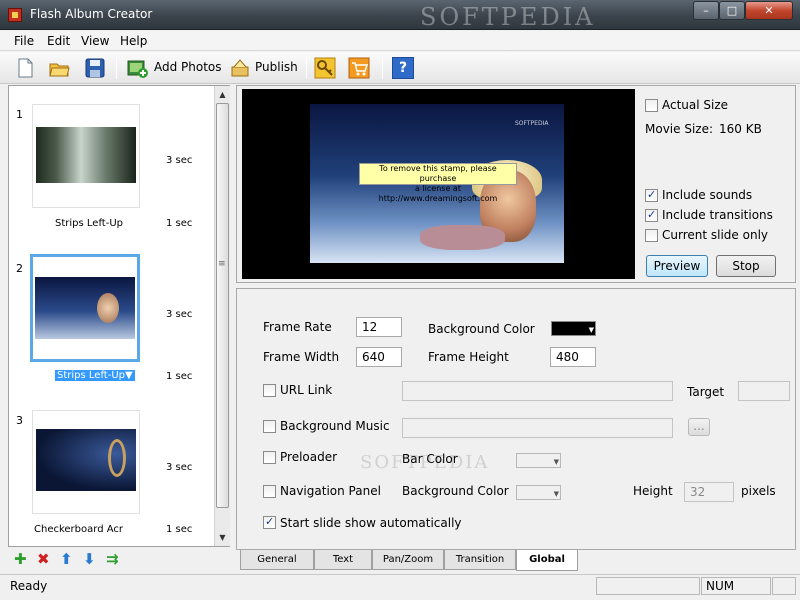  What do you see at coordinates (706, 10) in the screenshot?
I see `minimize-button: –` at bounding box center [706, 10].